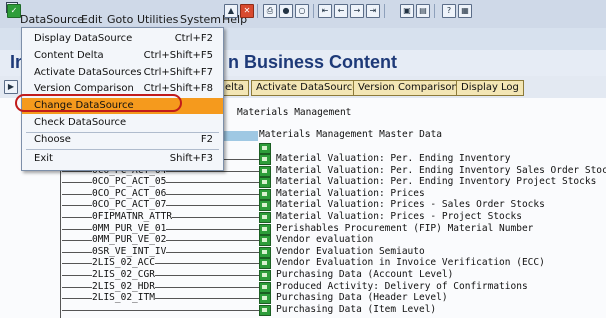 Image resolution: width=606 pixels, height=318 pixels. Describe the element at coordinates (122, 140) in the screenshot. I see `menu-item-choose: Choose F2` at that location.